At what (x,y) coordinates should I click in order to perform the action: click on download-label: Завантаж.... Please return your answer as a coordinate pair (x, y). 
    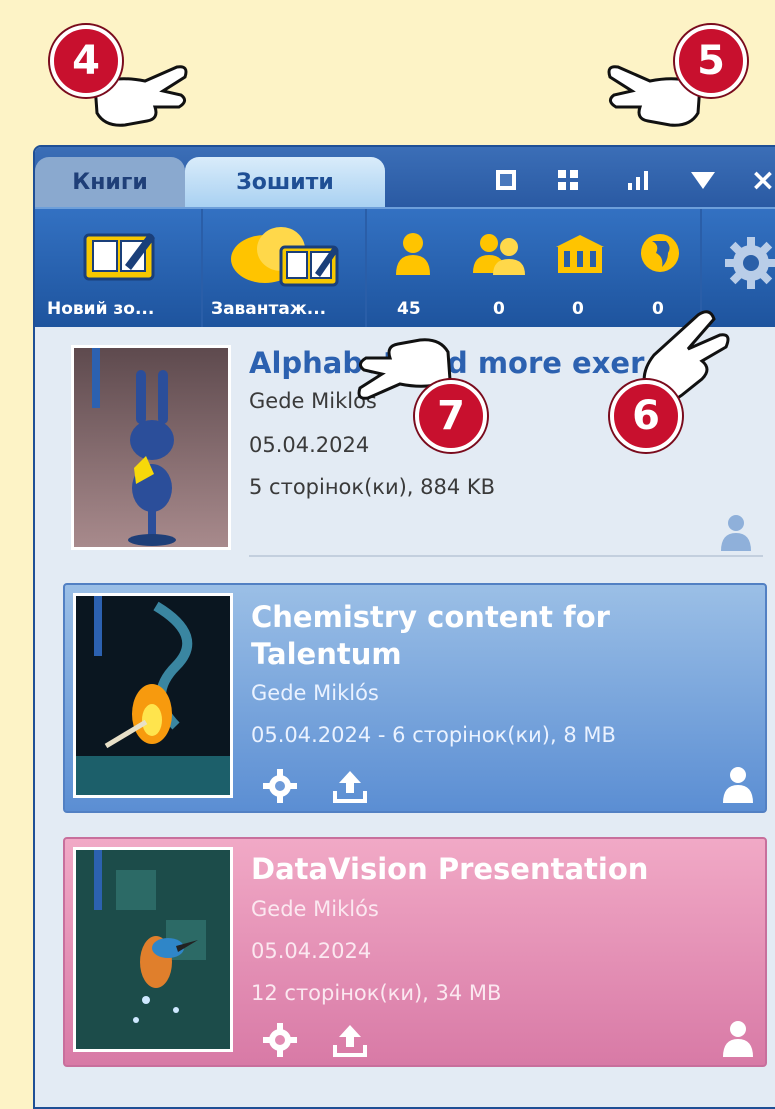
    Looking at the image, I should click on (269, 309).